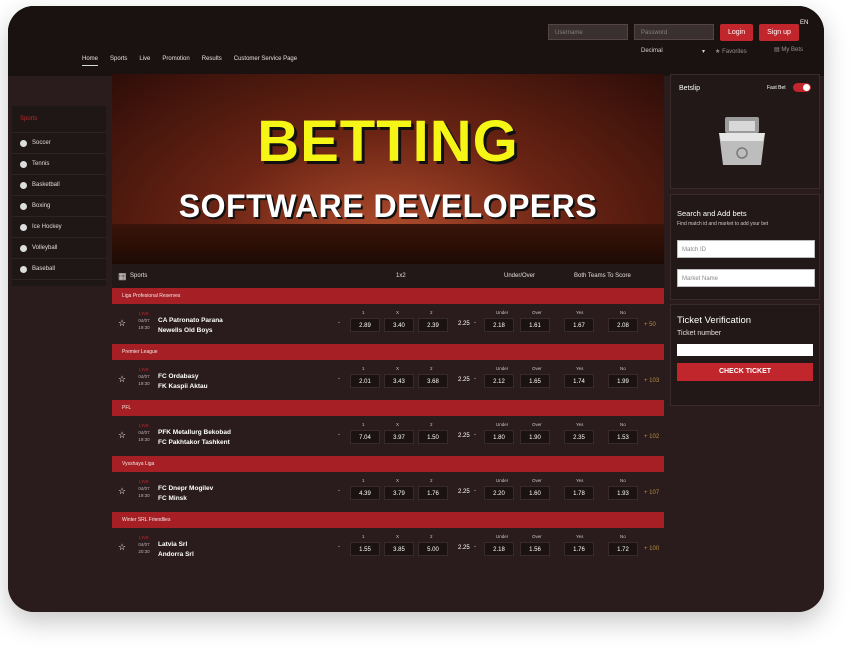 This screenshot has height=657, width=868. I want to click on nav-results: Results, so click(212, 61).